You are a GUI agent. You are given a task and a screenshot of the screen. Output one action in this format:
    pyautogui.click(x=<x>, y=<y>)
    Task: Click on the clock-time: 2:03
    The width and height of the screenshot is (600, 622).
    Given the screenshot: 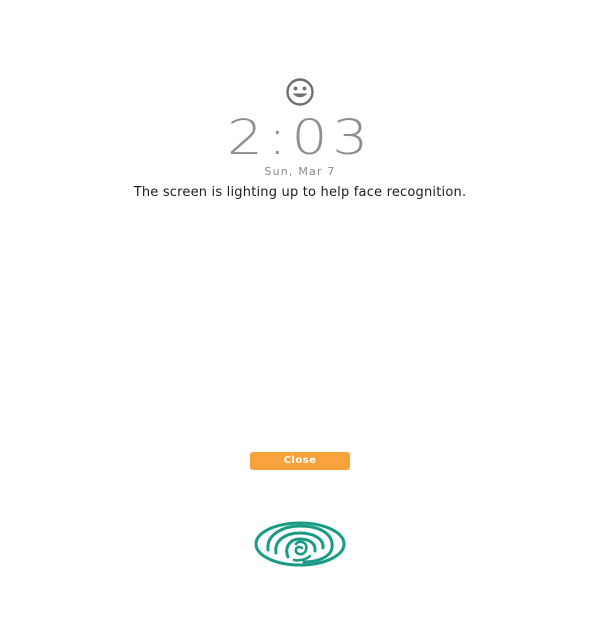 What is the action you would take?
    pyautogui.click(x=300, y=138)
    